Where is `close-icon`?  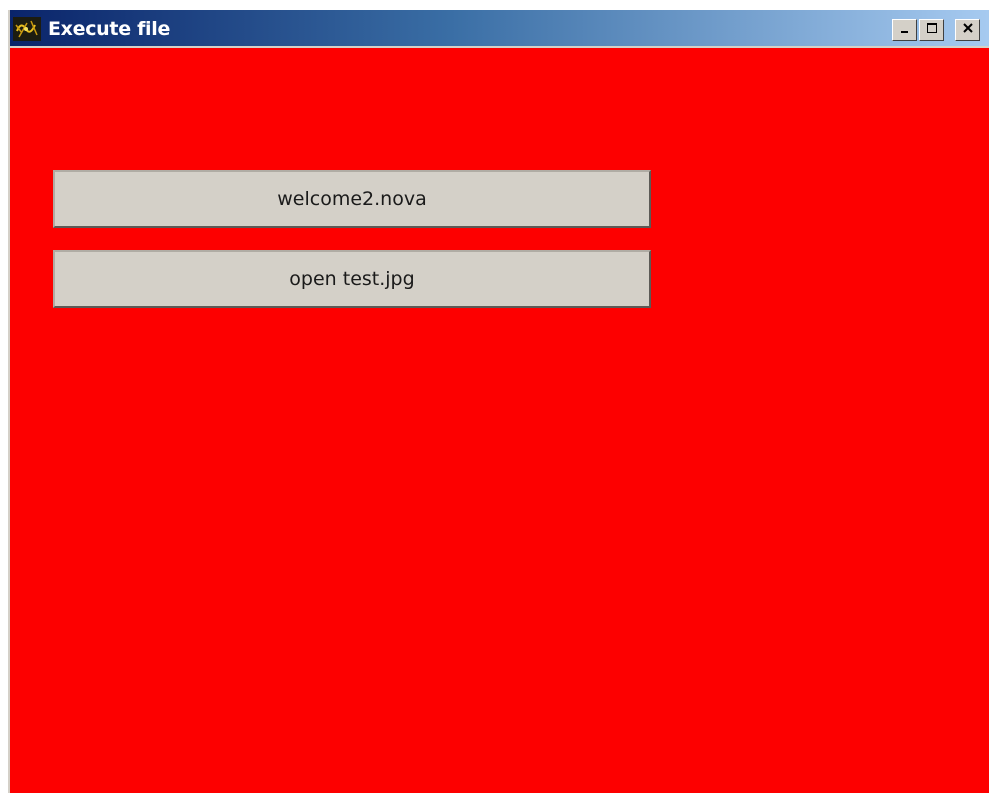 close-icon is located at coordinates (968, 30).